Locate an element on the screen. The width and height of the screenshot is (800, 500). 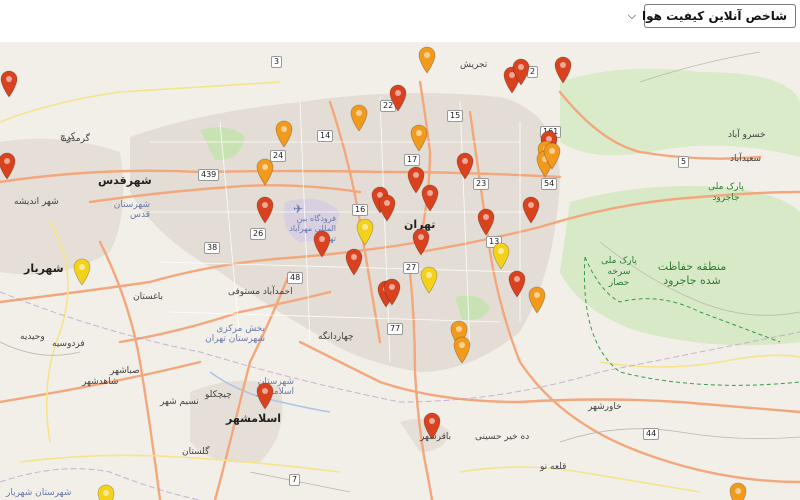
aqi-select-label: شاخص آنلاین کیفیت هوا is located at coordinates (714, 16).